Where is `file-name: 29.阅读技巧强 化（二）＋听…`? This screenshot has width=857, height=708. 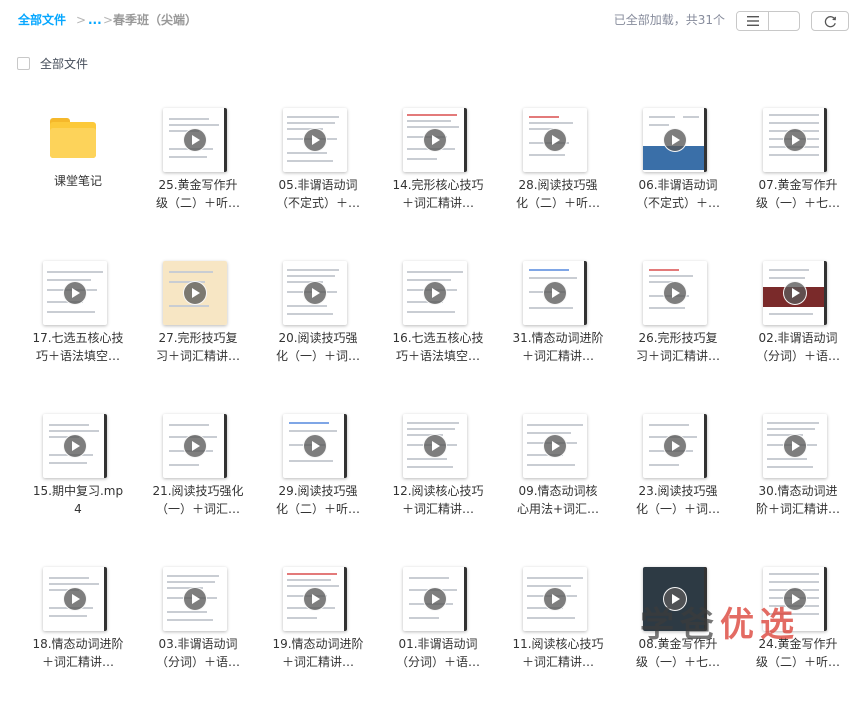
file-name: 29.阅读技巧强 化（二）＋听… is located at coordinates (318, 500).